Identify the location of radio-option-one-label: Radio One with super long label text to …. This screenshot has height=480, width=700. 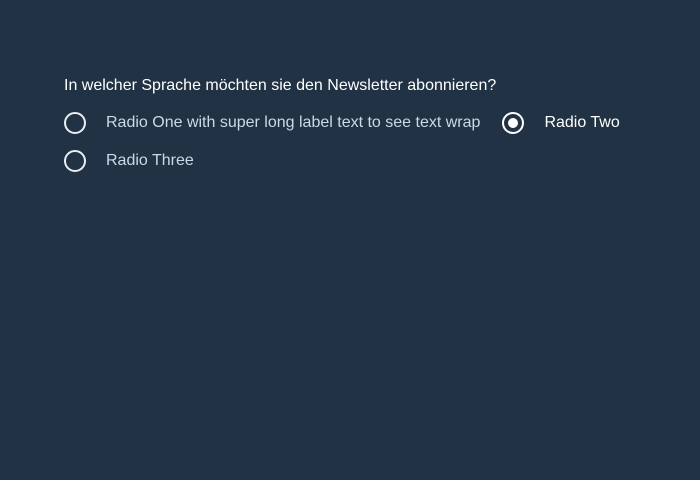
(293, 123).